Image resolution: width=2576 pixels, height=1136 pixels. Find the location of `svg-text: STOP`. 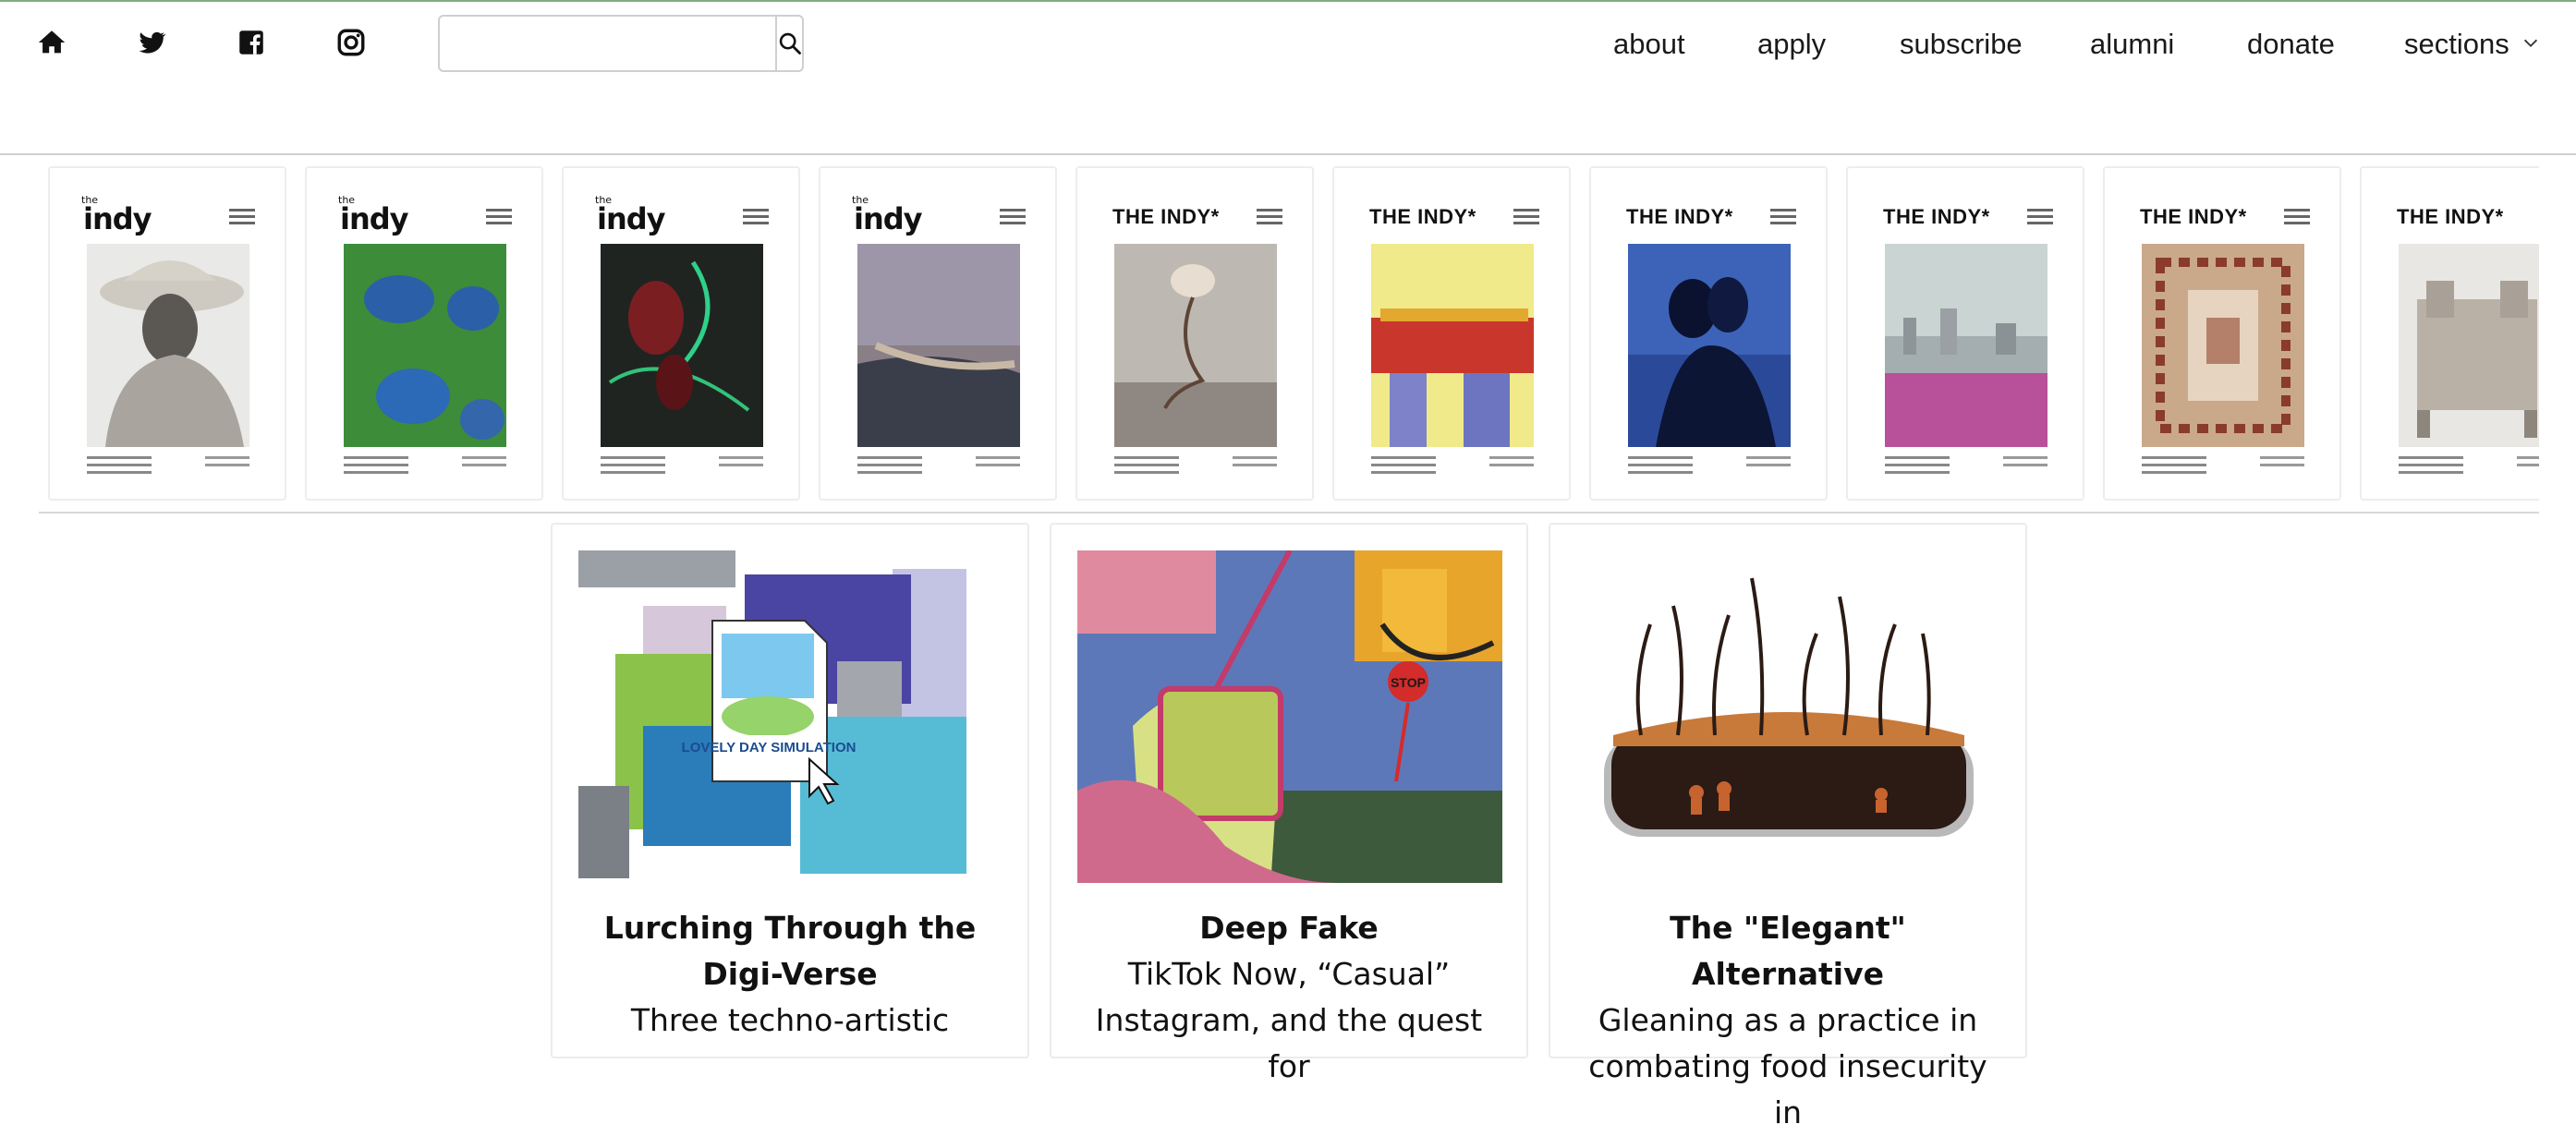

svg-text: STOP is located at coordinates (1408, 683).